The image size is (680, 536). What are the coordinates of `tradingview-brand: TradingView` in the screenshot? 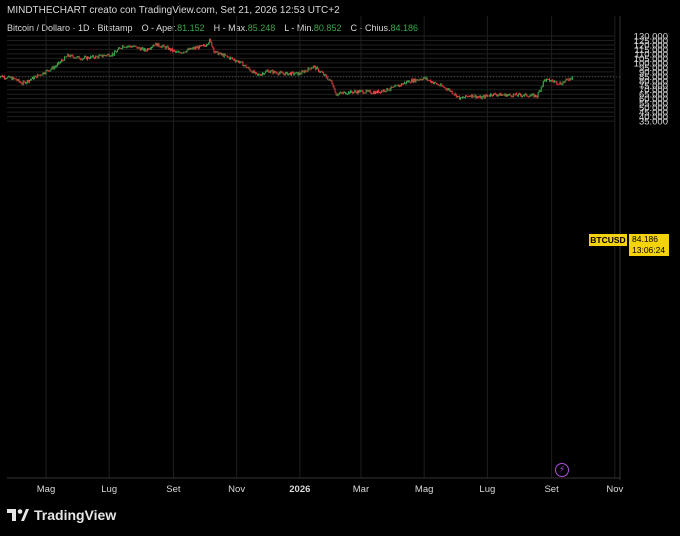 It's located at (61, 515).